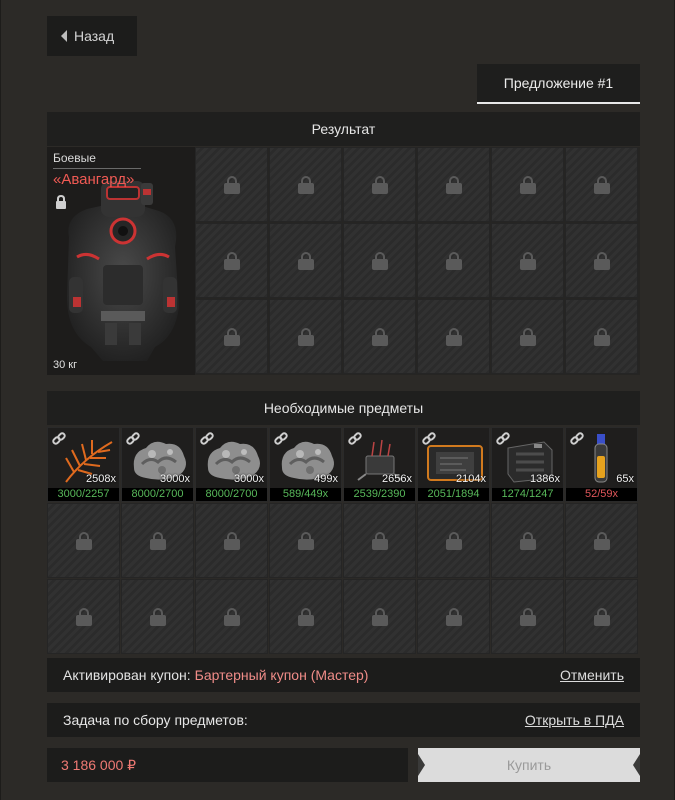 Image resolution: width=675 pixels, height=800 pixels. What do you see at coordinates (97, 168) in the screenshot?
I see `category-divider` at bounding box center [97, 168].